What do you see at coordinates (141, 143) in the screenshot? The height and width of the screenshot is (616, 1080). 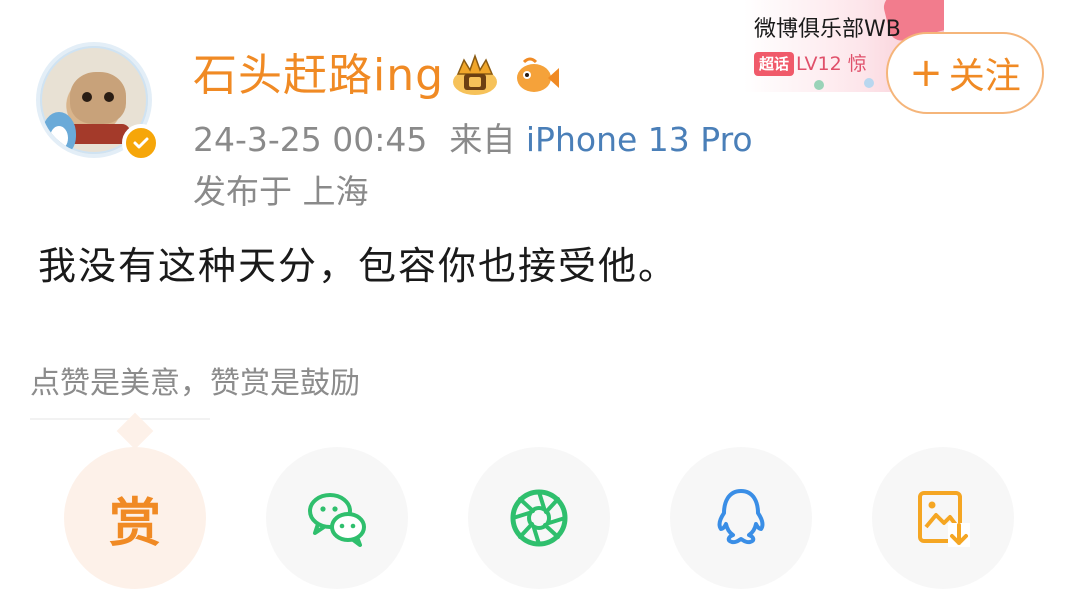 I see `verified-badge-icon` at bounding box center [141, 143].